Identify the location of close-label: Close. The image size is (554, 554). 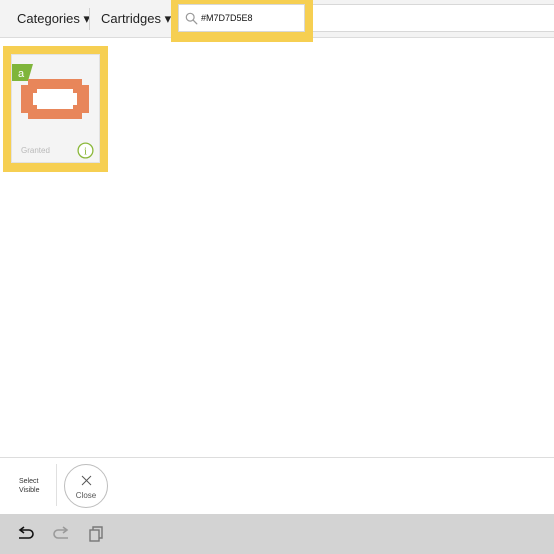
(86, 495).